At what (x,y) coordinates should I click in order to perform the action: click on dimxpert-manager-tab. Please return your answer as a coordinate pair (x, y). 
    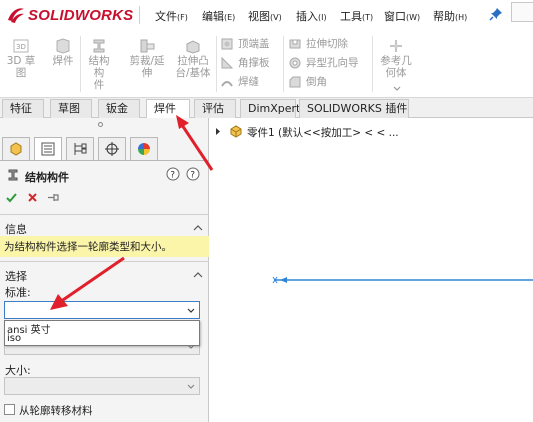
    Looking at the image, I should click on (112, 149).